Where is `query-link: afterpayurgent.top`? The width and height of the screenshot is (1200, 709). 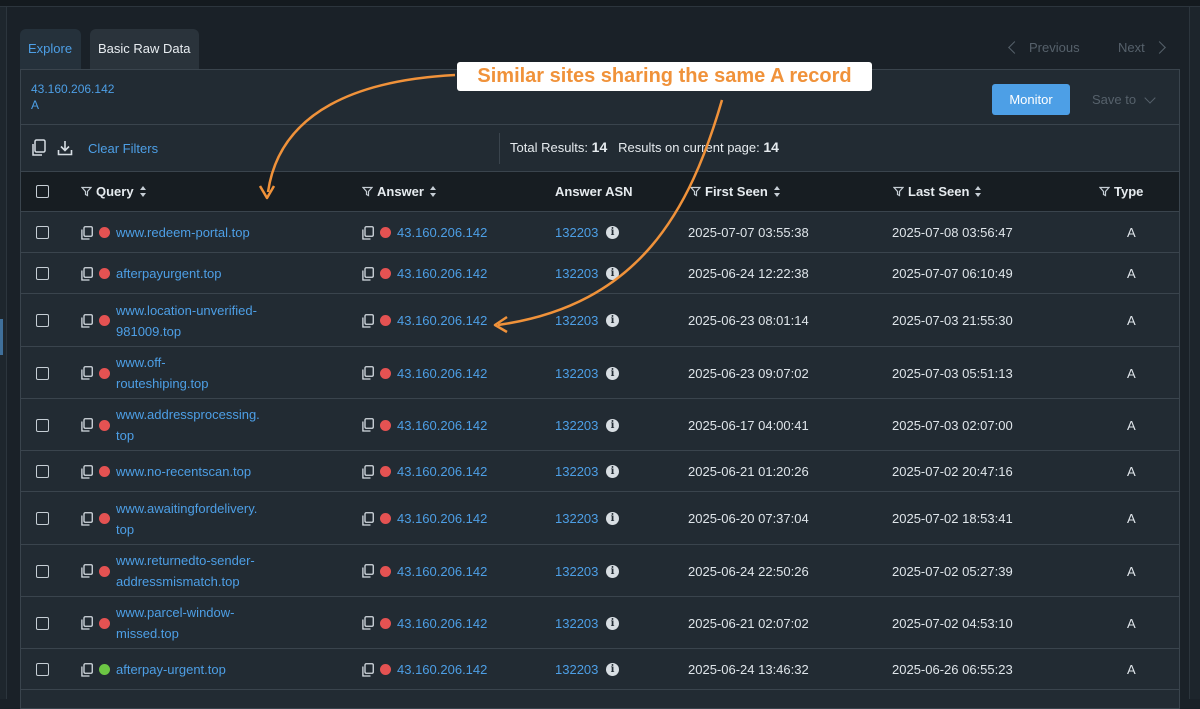
query-link: afterpayurgent.top is located at coordinates (169, 273).